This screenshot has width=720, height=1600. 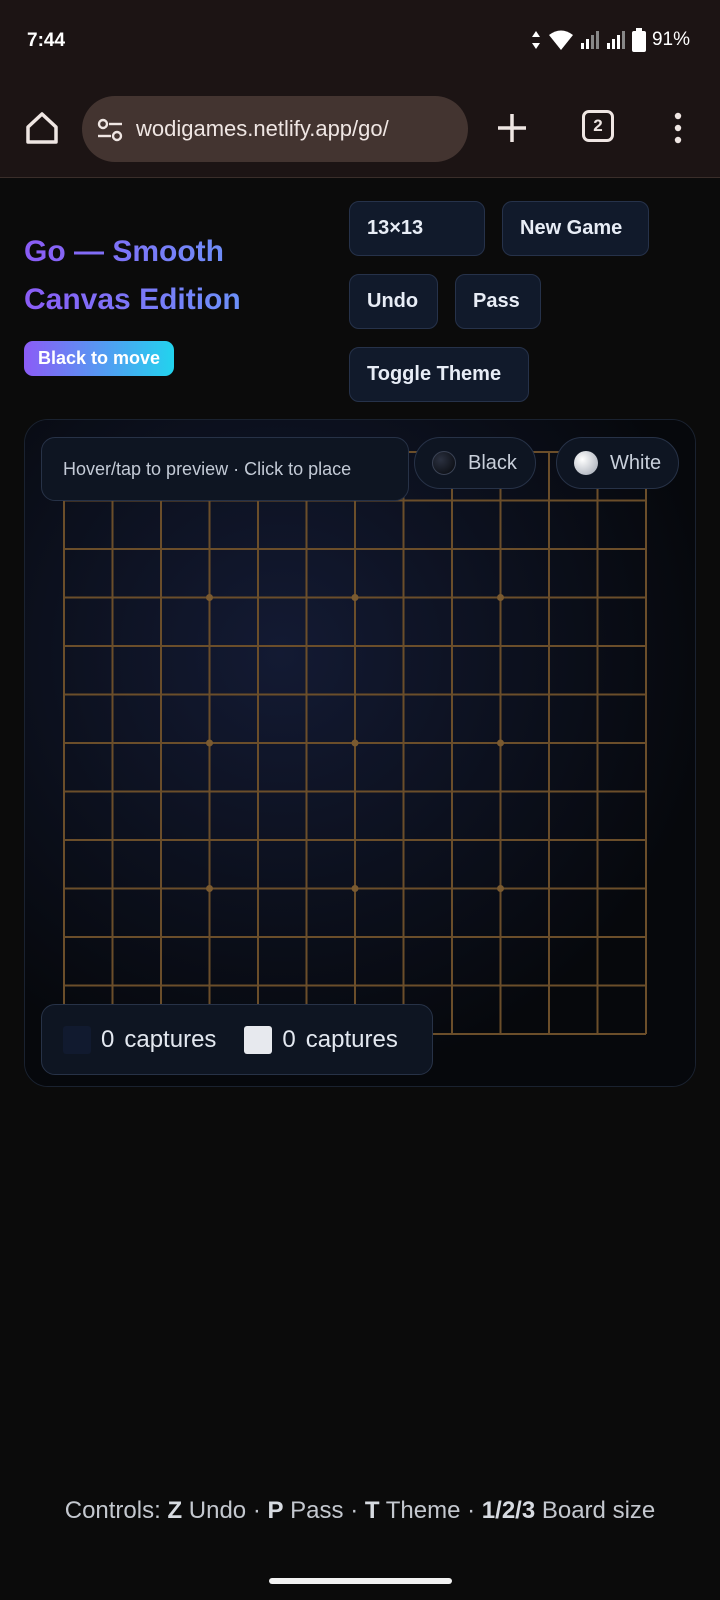 I want to click on footer-prefix: Controls:, so click(x=116, y=1510).